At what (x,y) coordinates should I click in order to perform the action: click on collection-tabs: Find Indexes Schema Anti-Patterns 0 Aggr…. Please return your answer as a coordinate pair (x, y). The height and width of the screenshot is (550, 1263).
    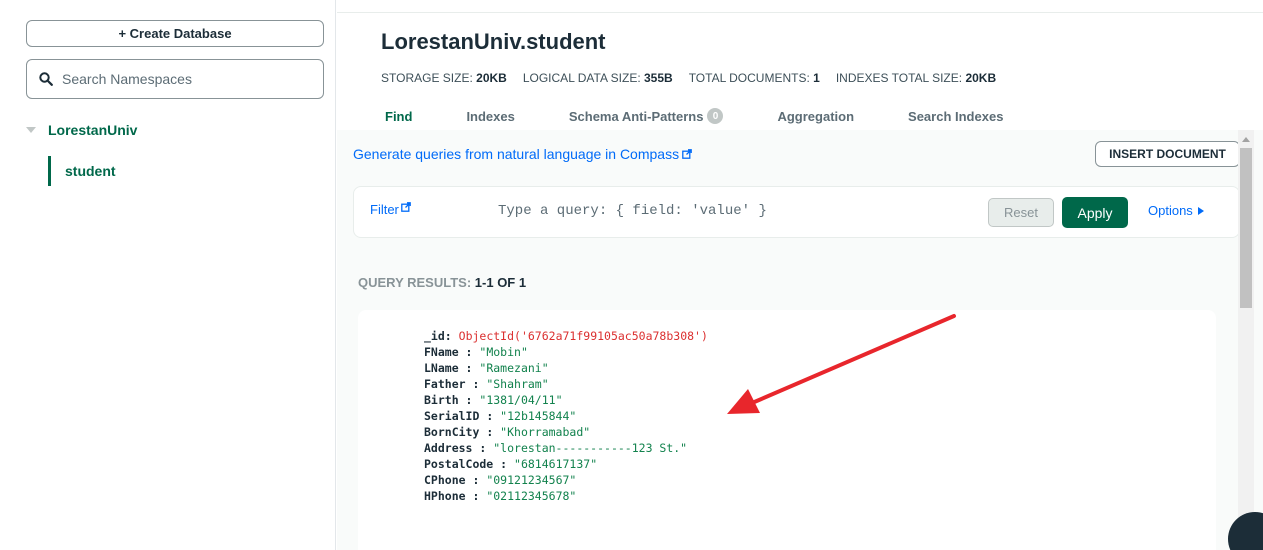
    Looking at the image, I should click on (721, 116).